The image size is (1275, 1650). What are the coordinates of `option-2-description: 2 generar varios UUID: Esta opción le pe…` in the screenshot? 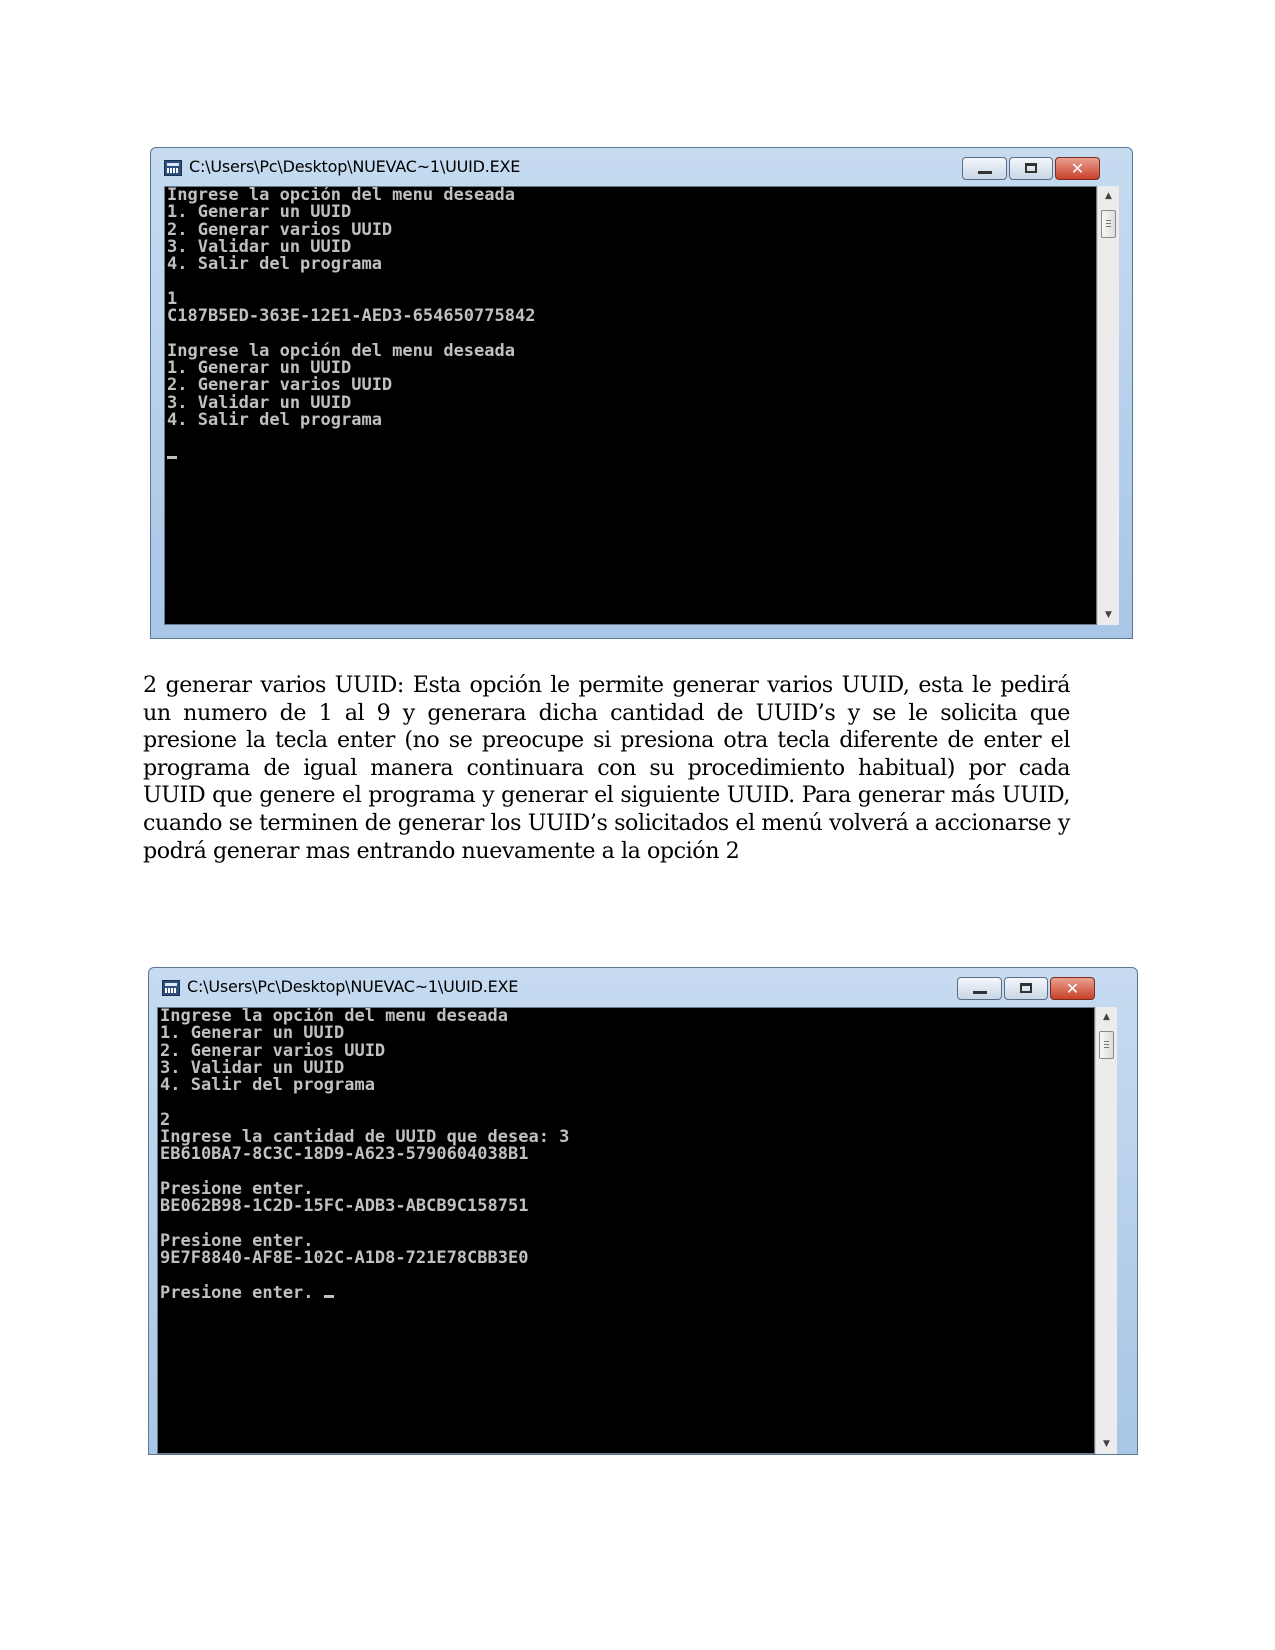 It's located at (606, 768).